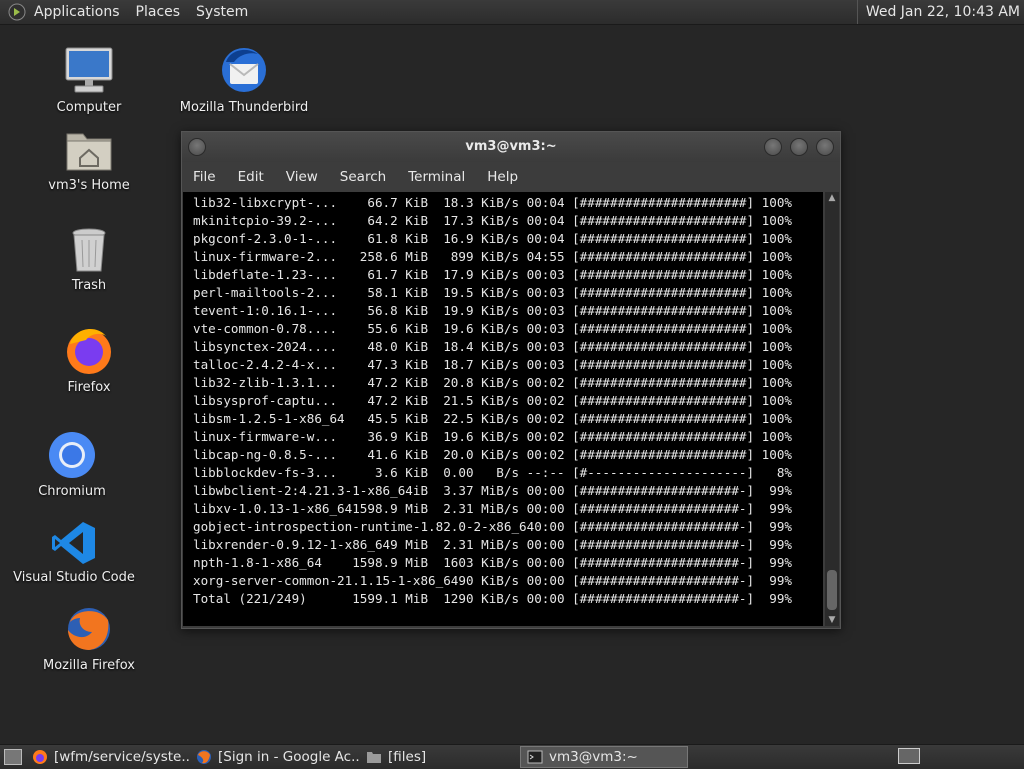 This screenshot has width=1024, height=769. What do you see at coordinates (436, 177) in the screenshot?
I see `menu-terminal: Terminal` at bounding box center [436, 177].